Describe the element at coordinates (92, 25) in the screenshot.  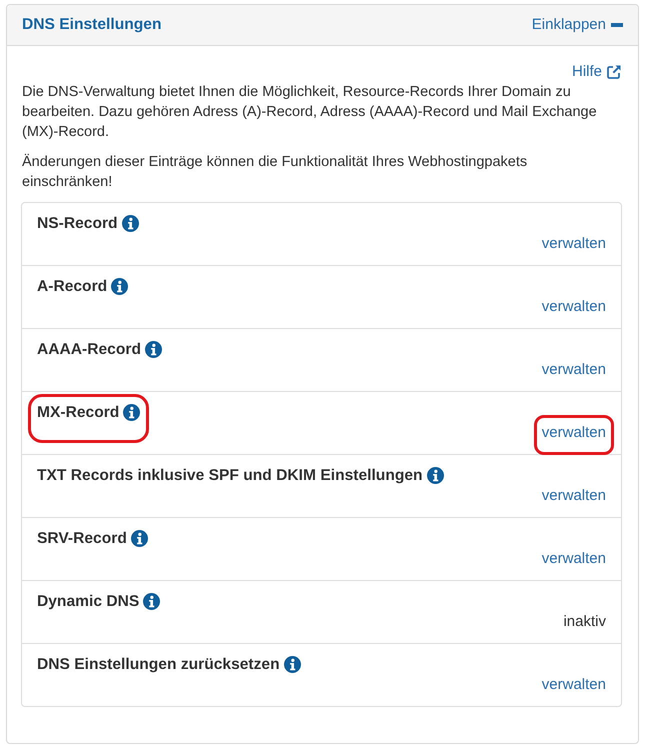
I see `panel-title: DNS Einstellungen` at that location.